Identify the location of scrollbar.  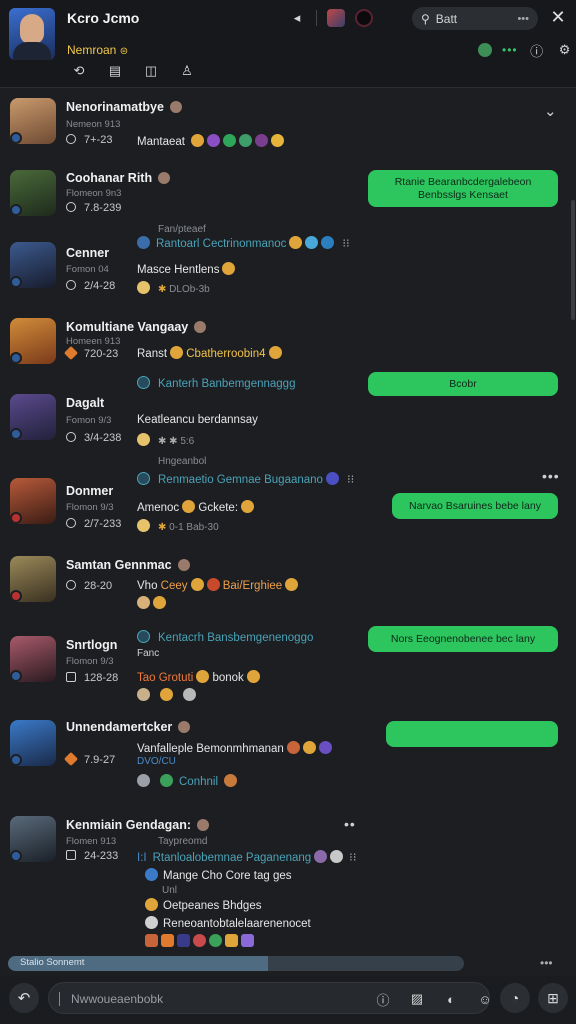
(573, 260).